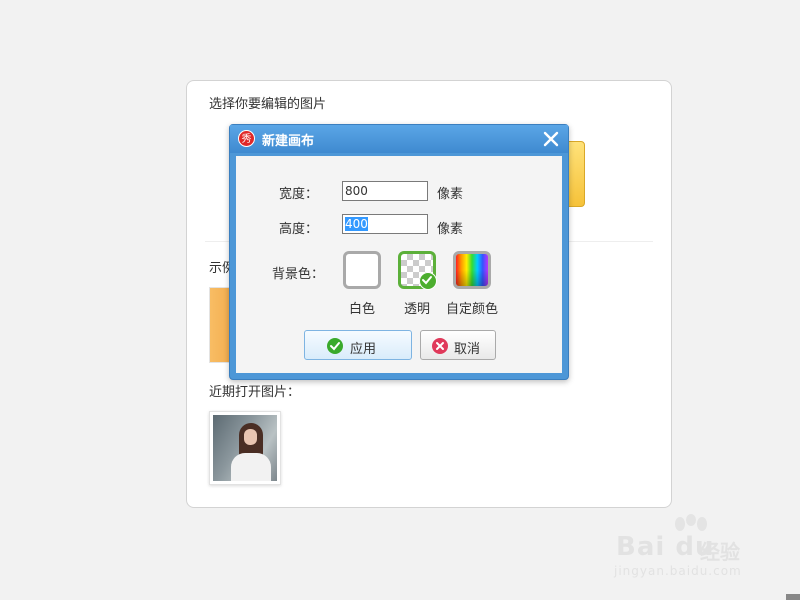  I want to click on selected-check-icon, so click(428, 281).